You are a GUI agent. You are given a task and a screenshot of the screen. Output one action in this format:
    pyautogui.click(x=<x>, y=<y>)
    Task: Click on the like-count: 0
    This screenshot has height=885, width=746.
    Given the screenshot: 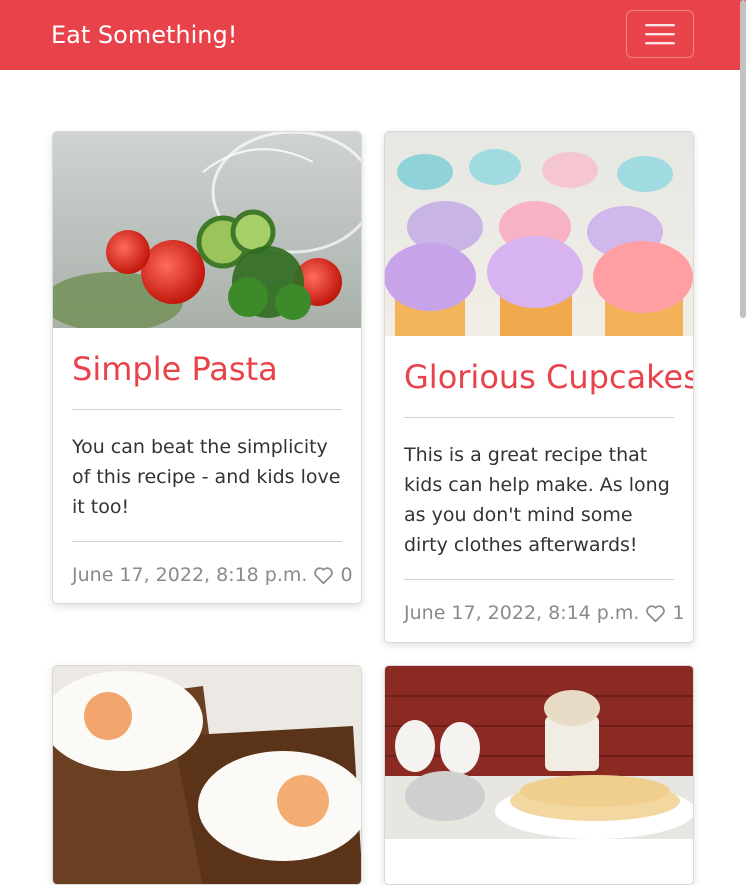 What is the action you would take?
    pyautogui.click(x=346, y=575)
    